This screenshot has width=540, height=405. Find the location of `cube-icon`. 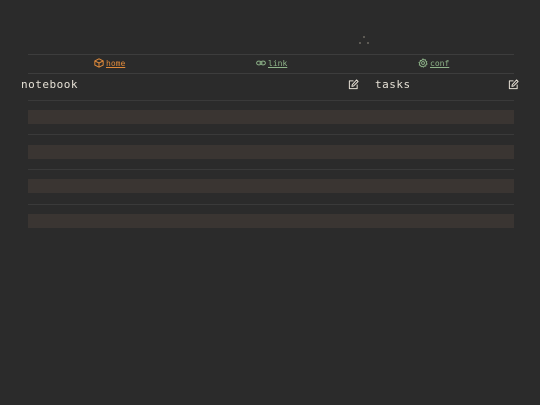

cube-icon is located at coordinates (99, 63).